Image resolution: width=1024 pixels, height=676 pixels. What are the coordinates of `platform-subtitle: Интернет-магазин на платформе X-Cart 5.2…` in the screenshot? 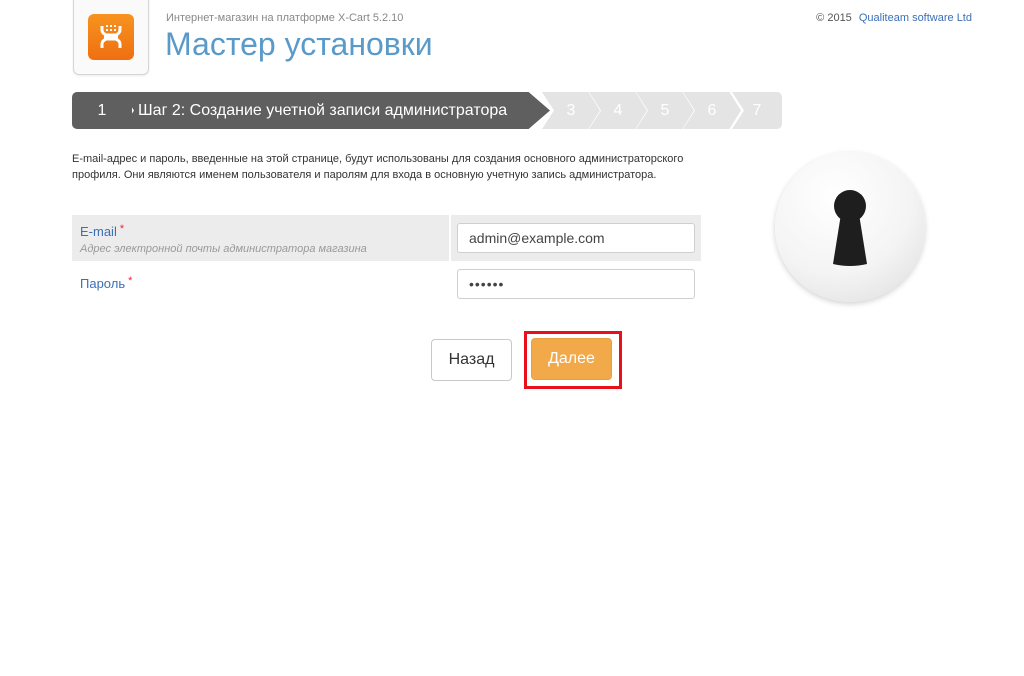 It's located at (285, 18).